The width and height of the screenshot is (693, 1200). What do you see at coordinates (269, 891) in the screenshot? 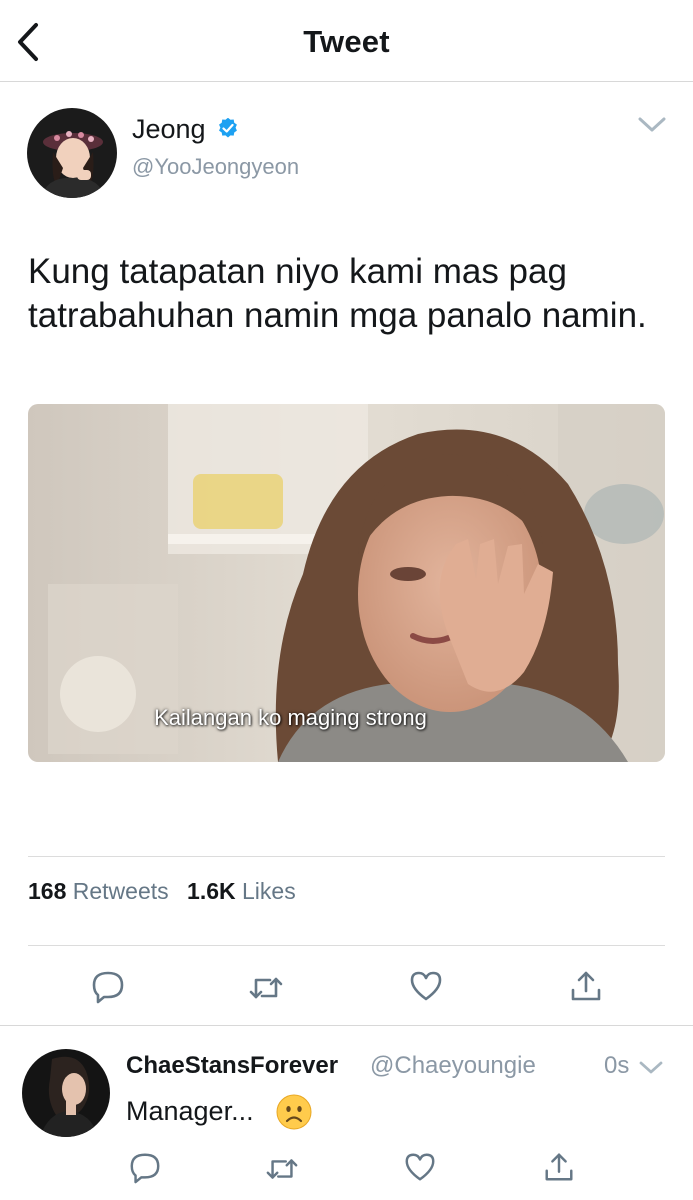
I see `likes-label: Likes` at bounding box center [269, 891].